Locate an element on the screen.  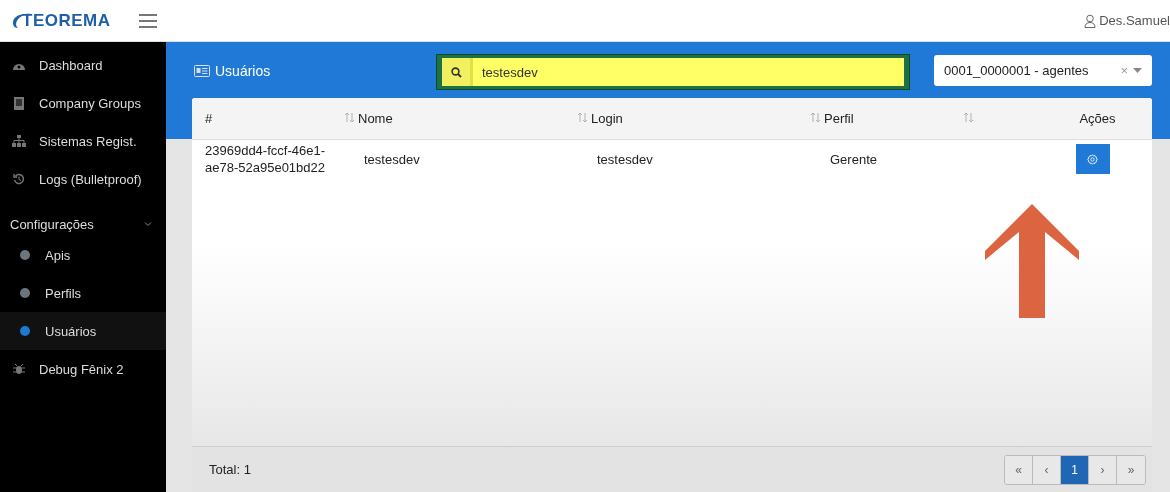
item-label: Dashboard is located at coordinates (71, 65).